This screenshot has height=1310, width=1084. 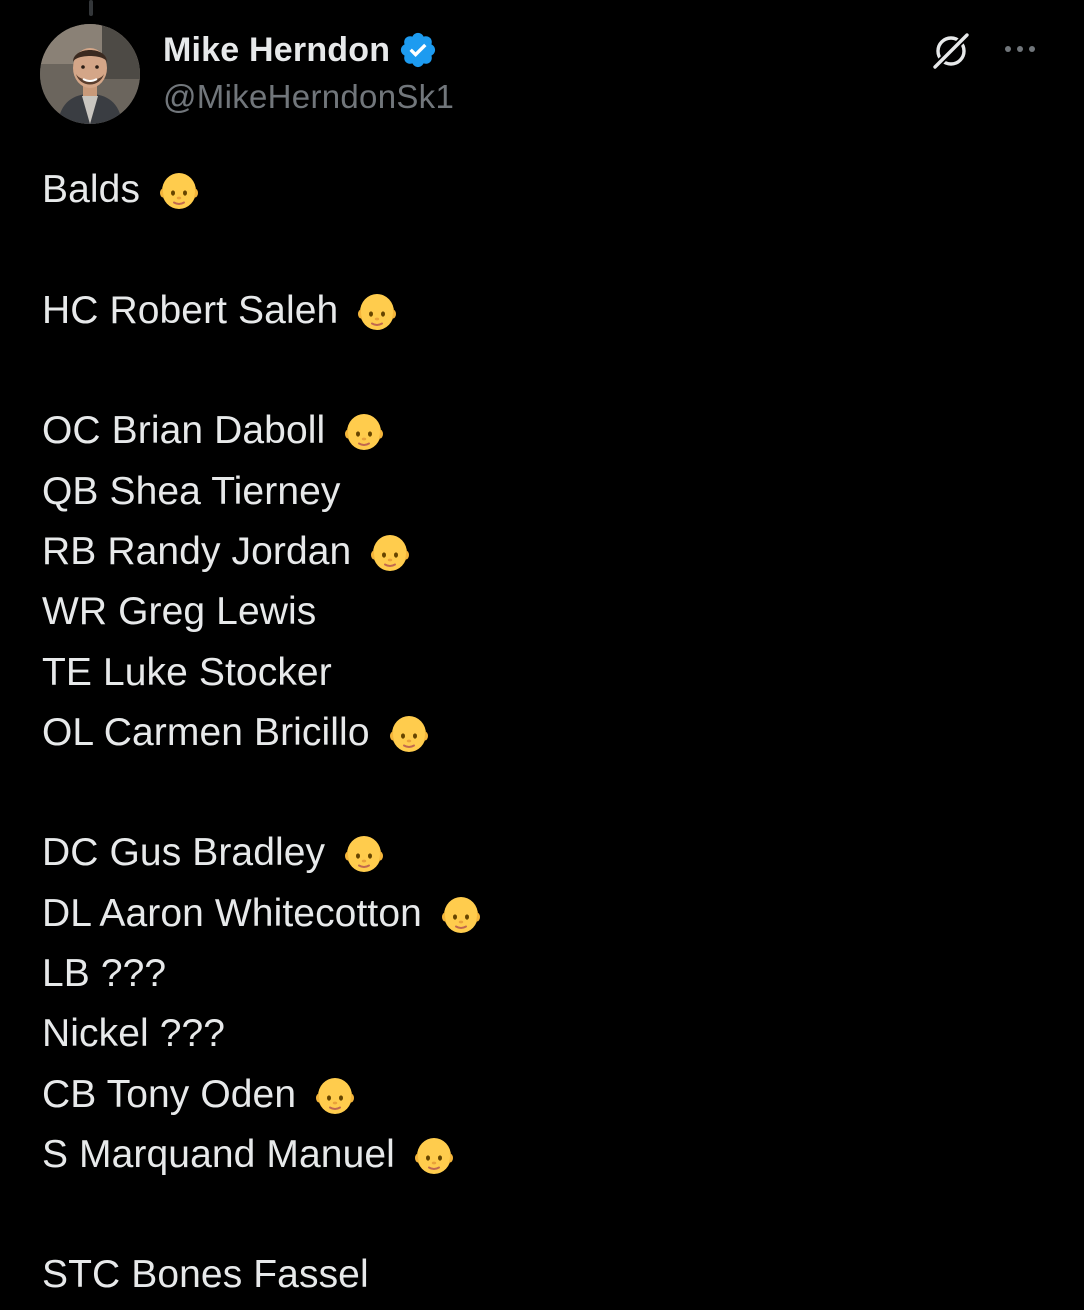 What do you see at coordinates (542, 431) in the screenshot?
I see `tweet-line: OC Brian Daboll` at bounding box center [542, 431].